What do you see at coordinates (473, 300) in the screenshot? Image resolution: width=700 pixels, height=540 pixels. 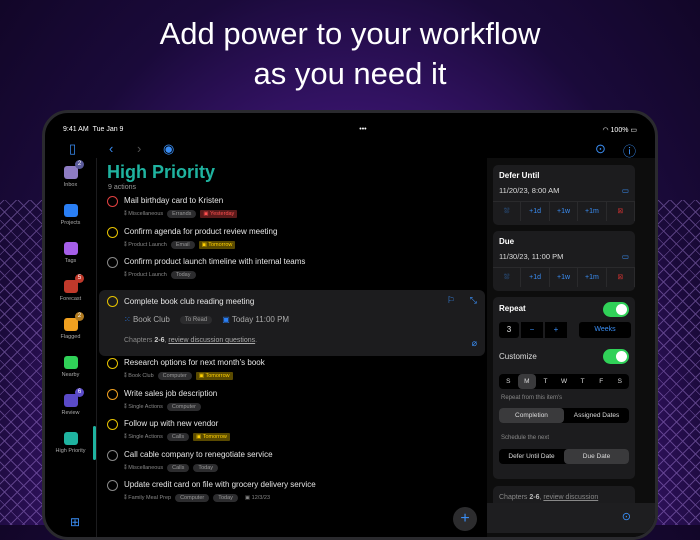 I see `collapse-icon: ⤡` at bounding box center [473, 300].